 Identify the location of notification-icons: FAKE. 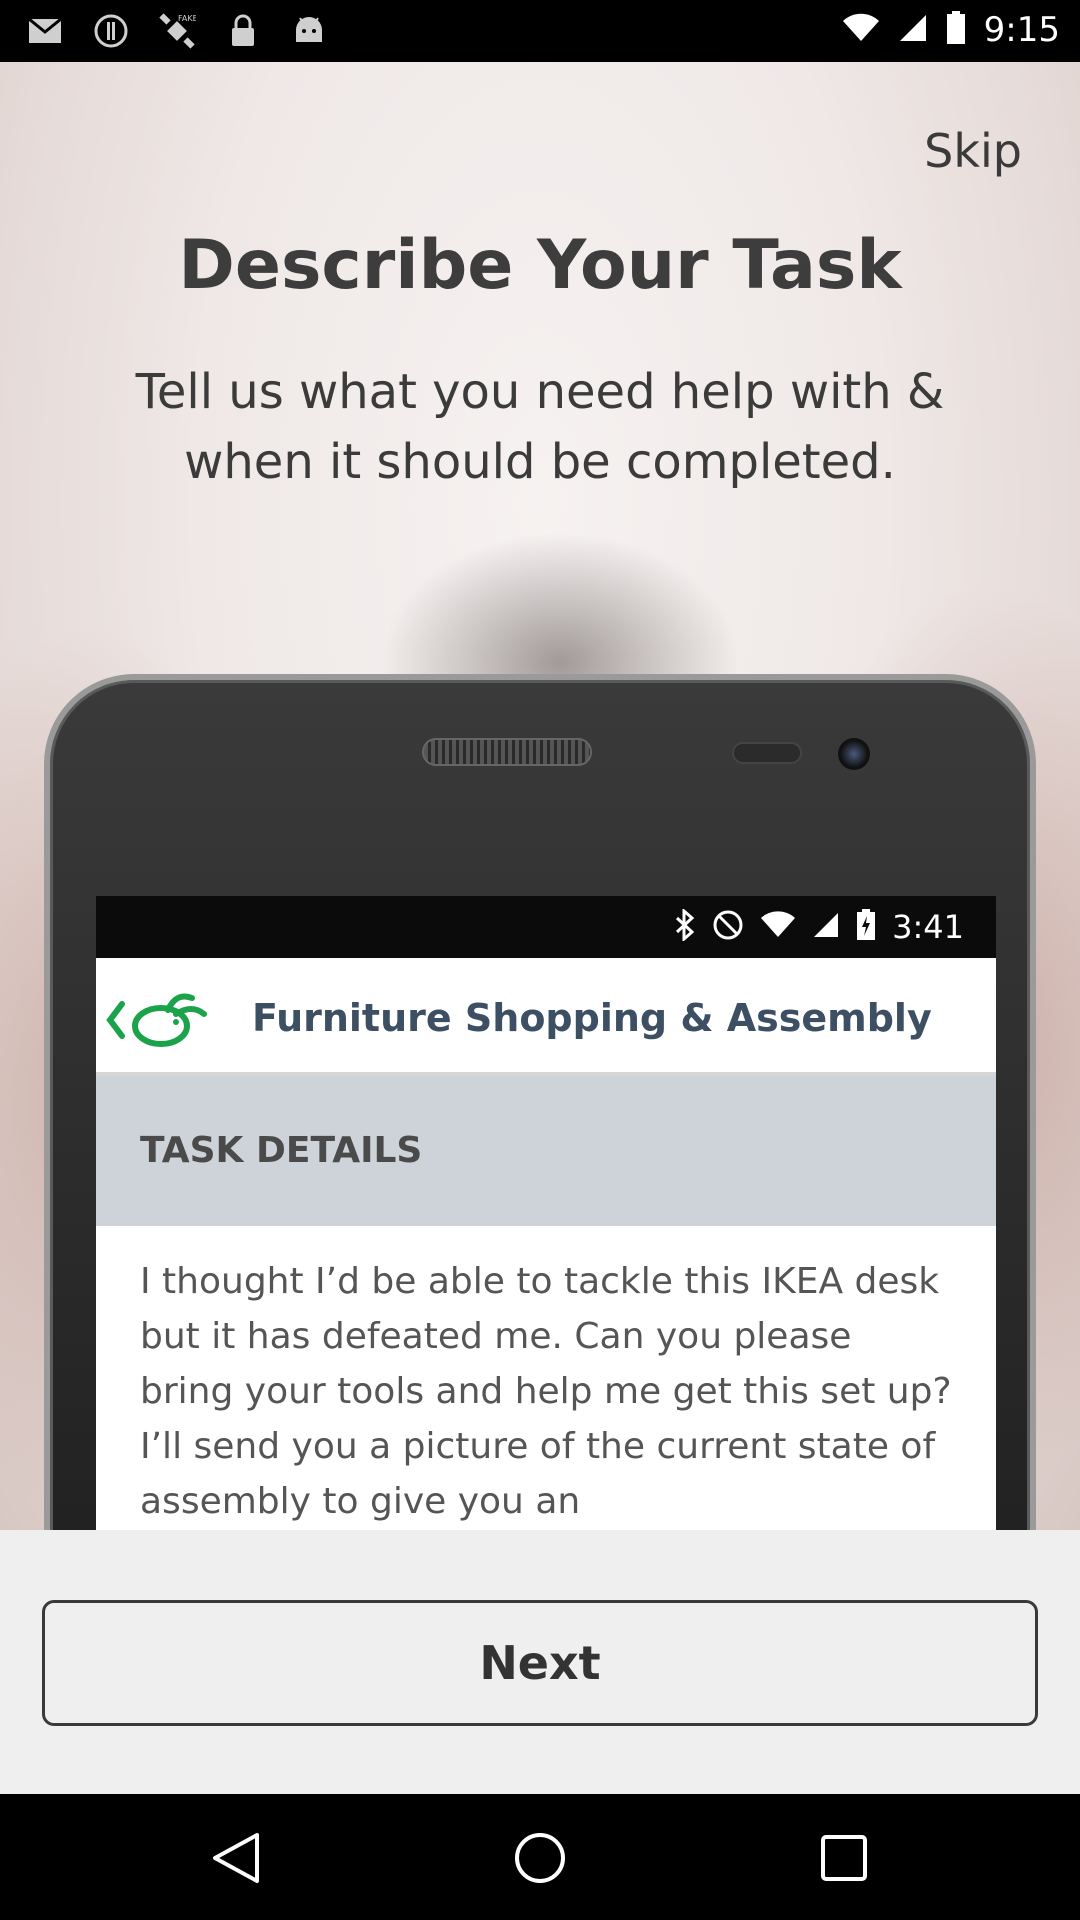
(177, 31).